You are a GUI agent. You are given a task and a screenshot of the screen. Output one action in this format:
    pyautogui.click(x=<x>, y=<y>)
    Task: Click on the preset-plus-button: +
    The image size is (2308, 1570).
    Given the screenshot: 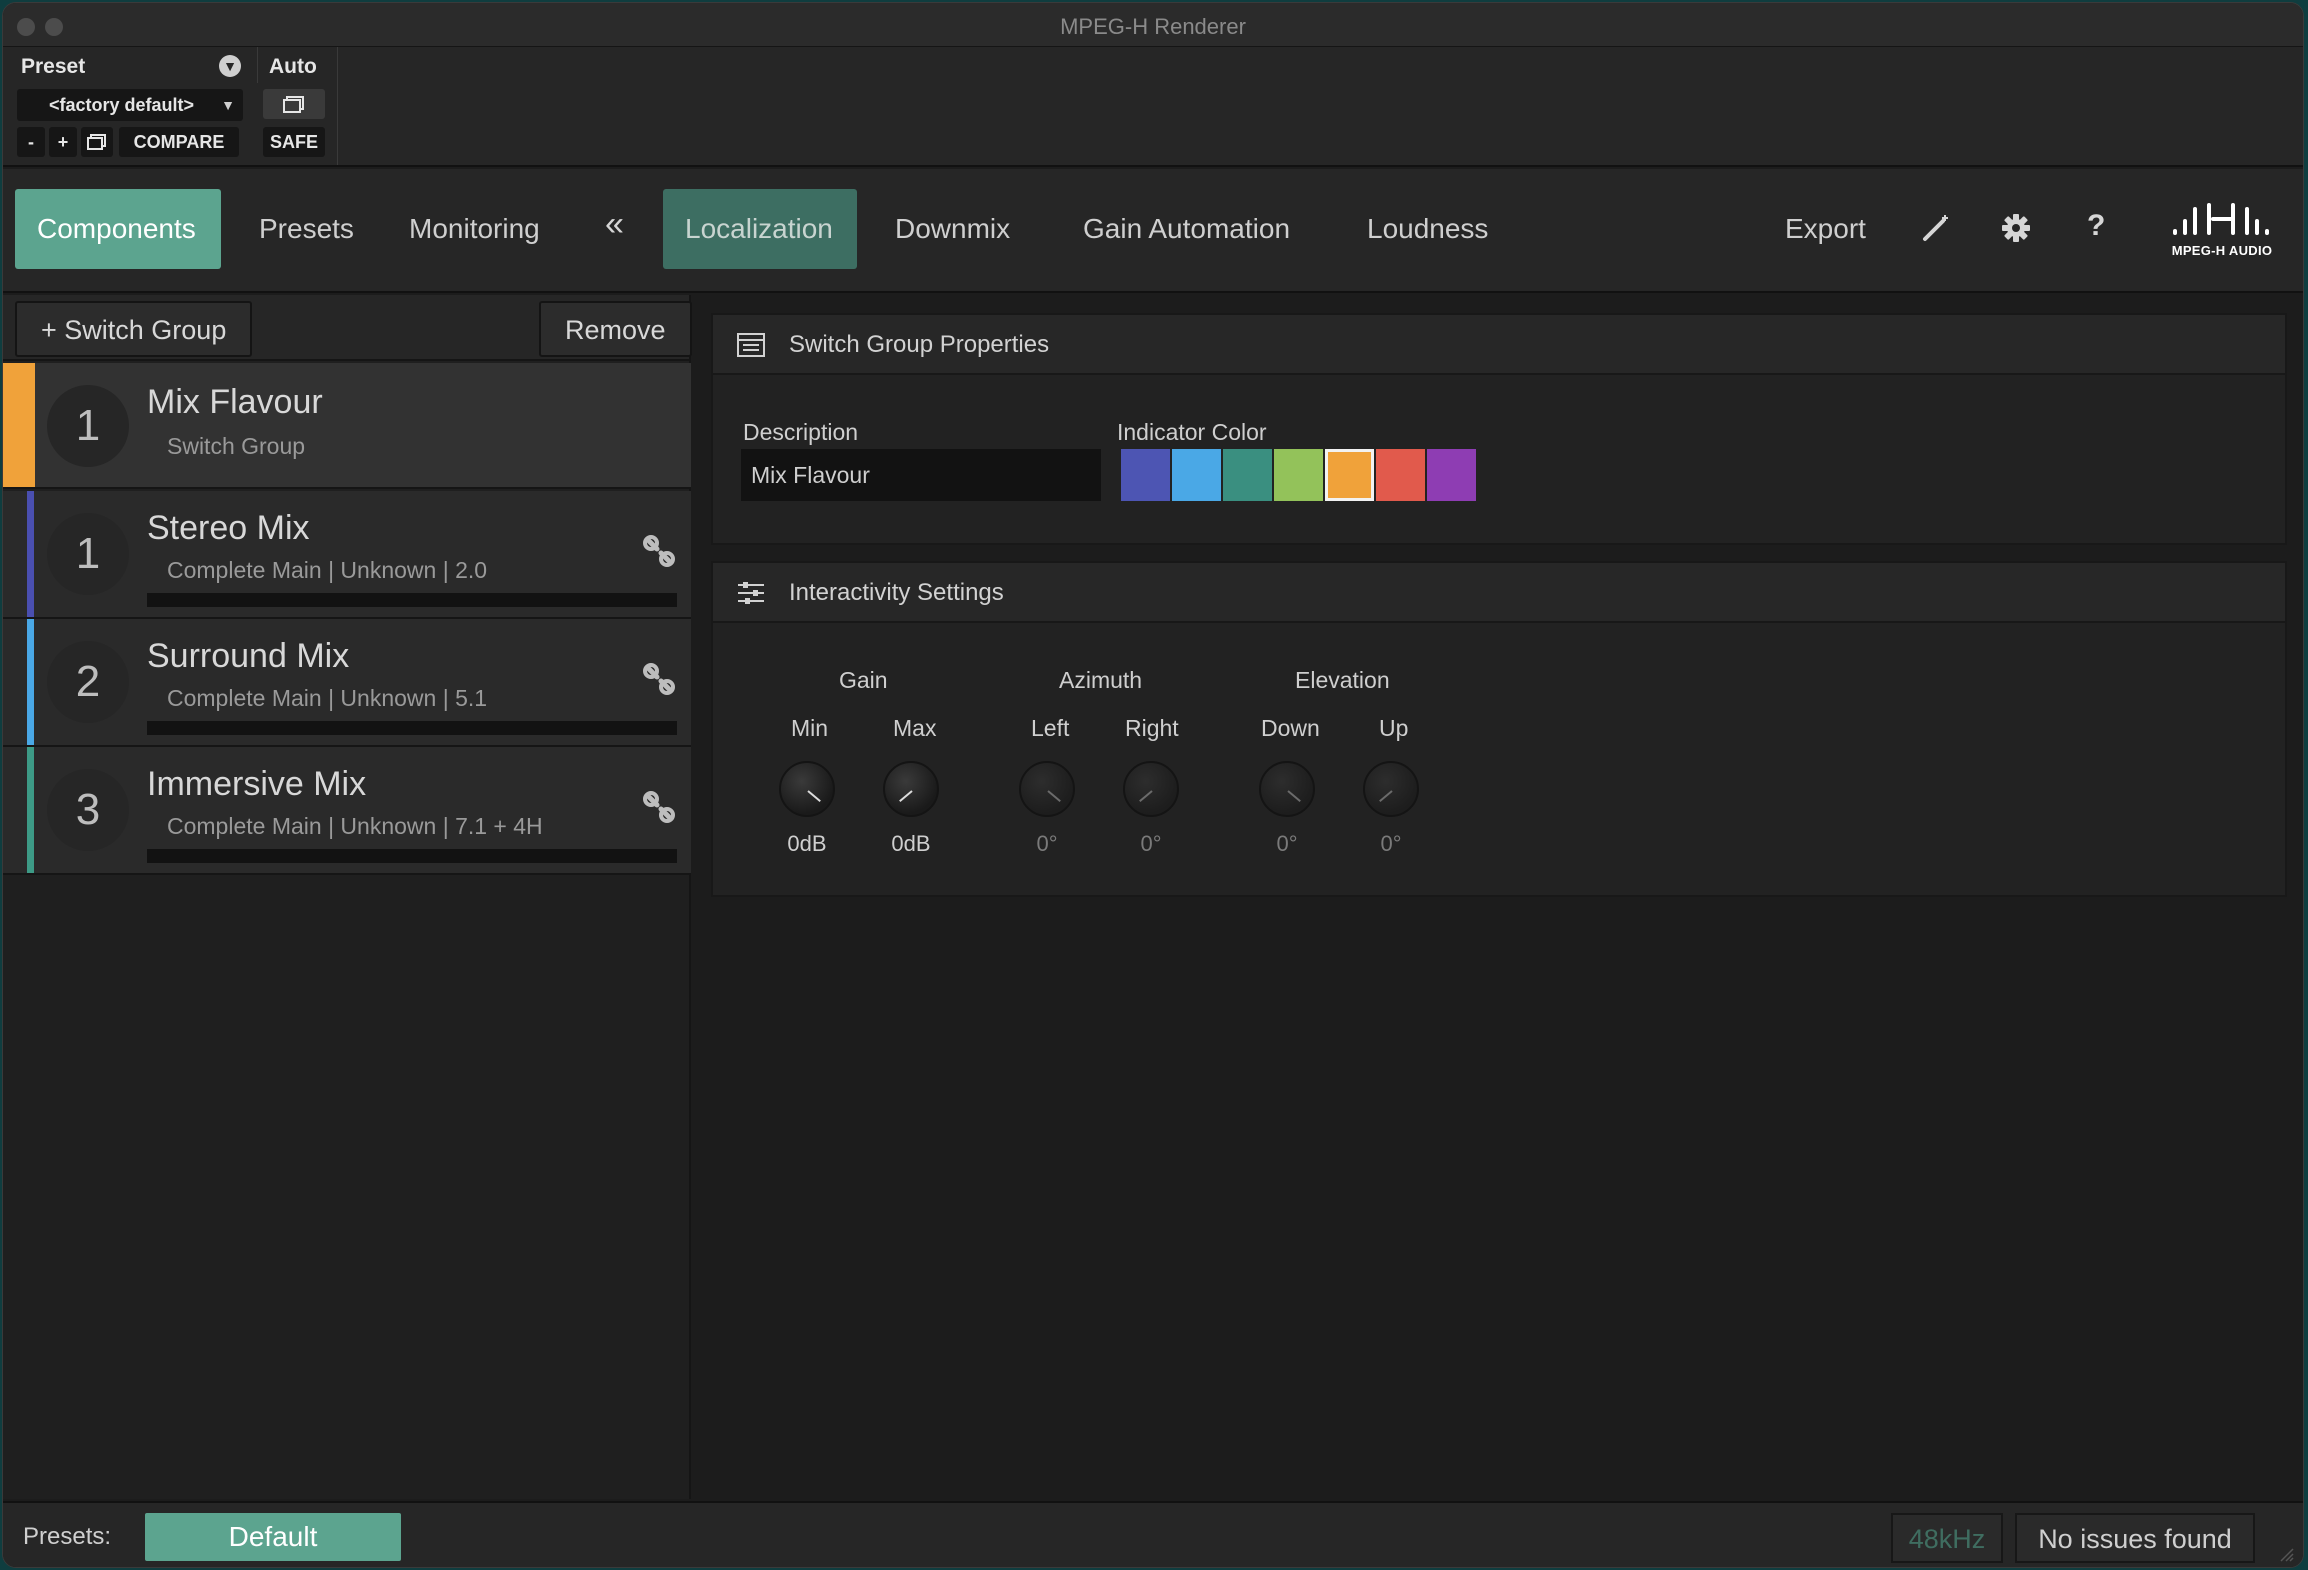 What is the action you would take?
    pyautogui.click(x=63, y=142)
    